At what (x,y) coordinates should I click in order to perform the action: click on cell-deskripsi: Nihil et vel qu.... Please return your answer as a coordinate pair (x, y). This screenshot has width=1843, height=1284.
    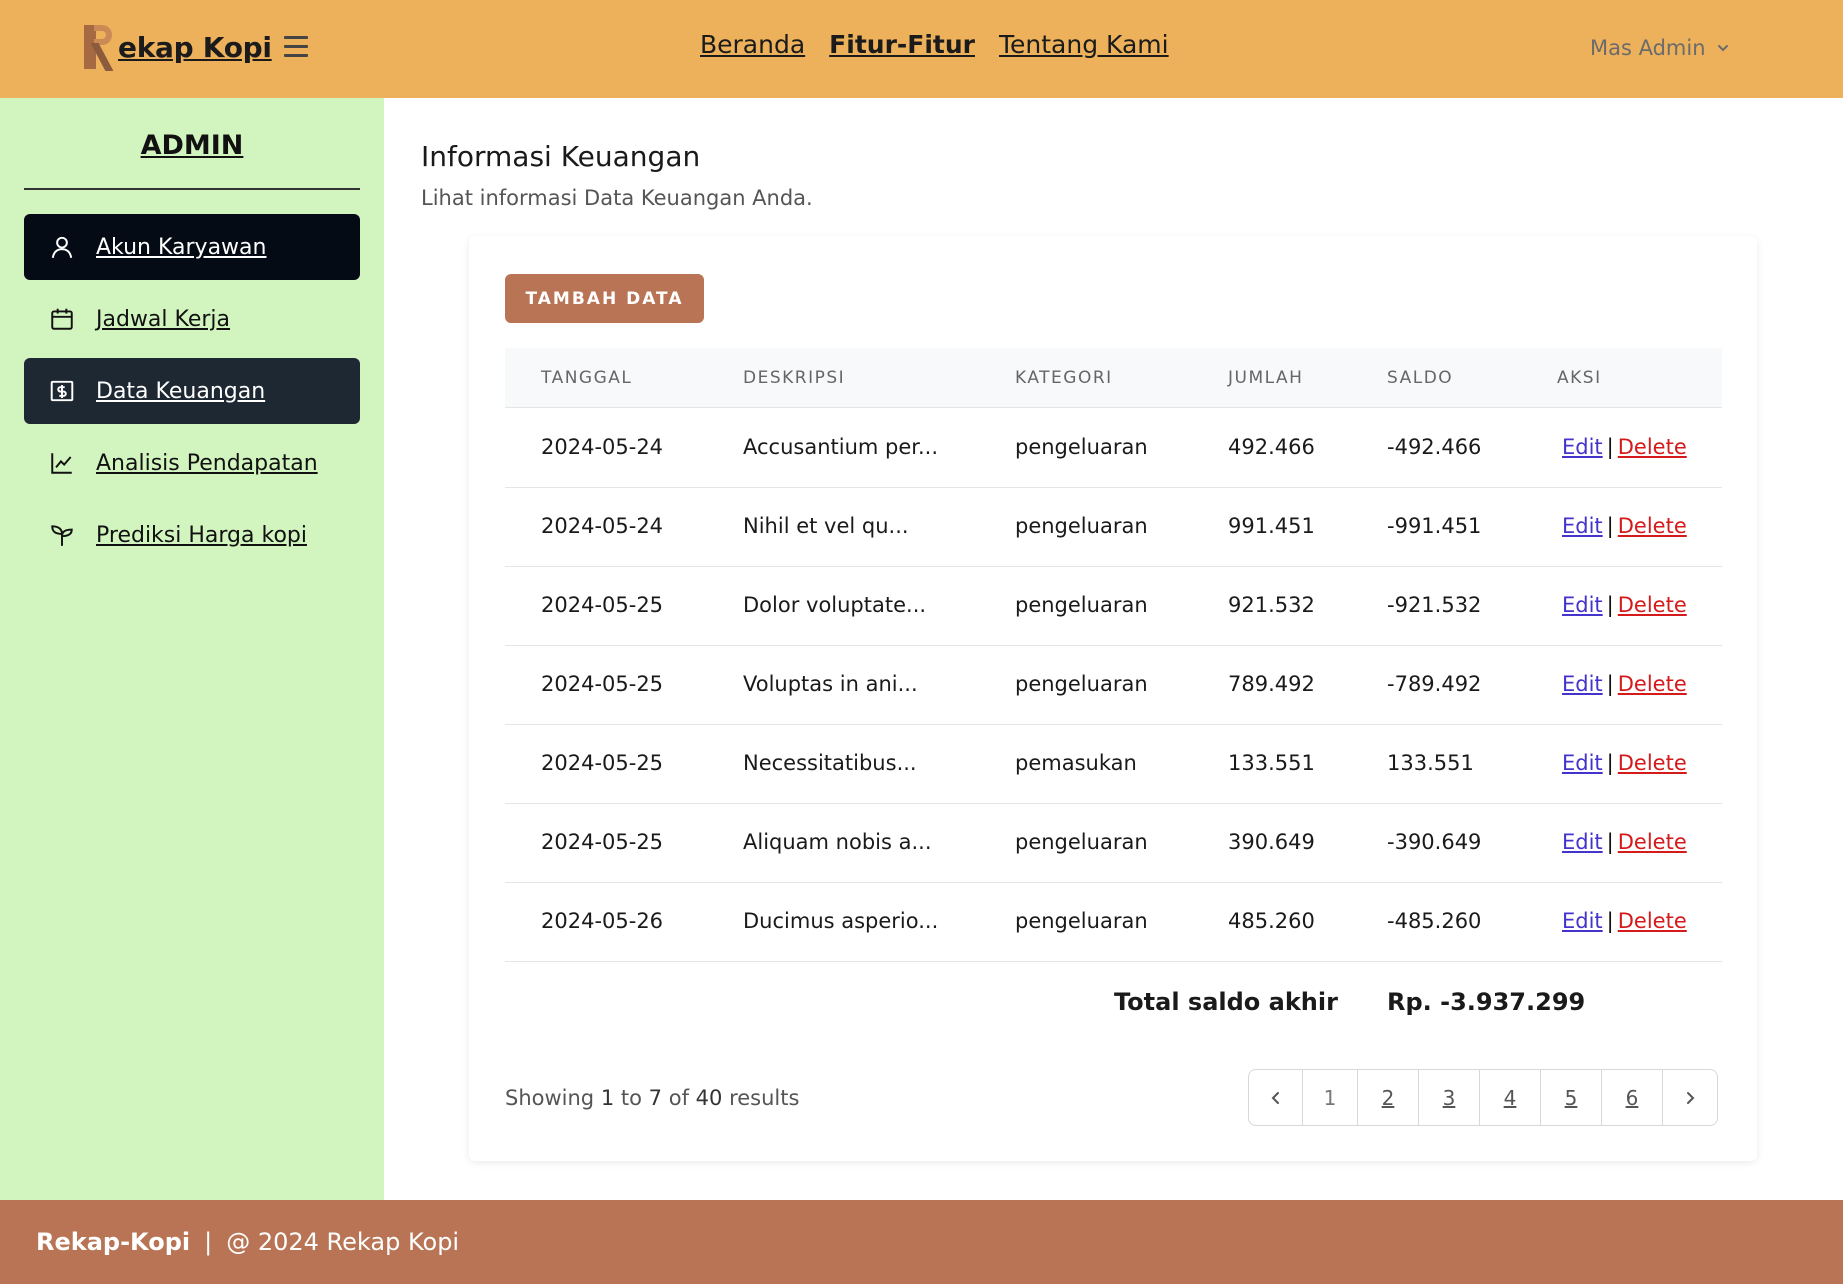
    Looking at the image, I should click on (826, 526).